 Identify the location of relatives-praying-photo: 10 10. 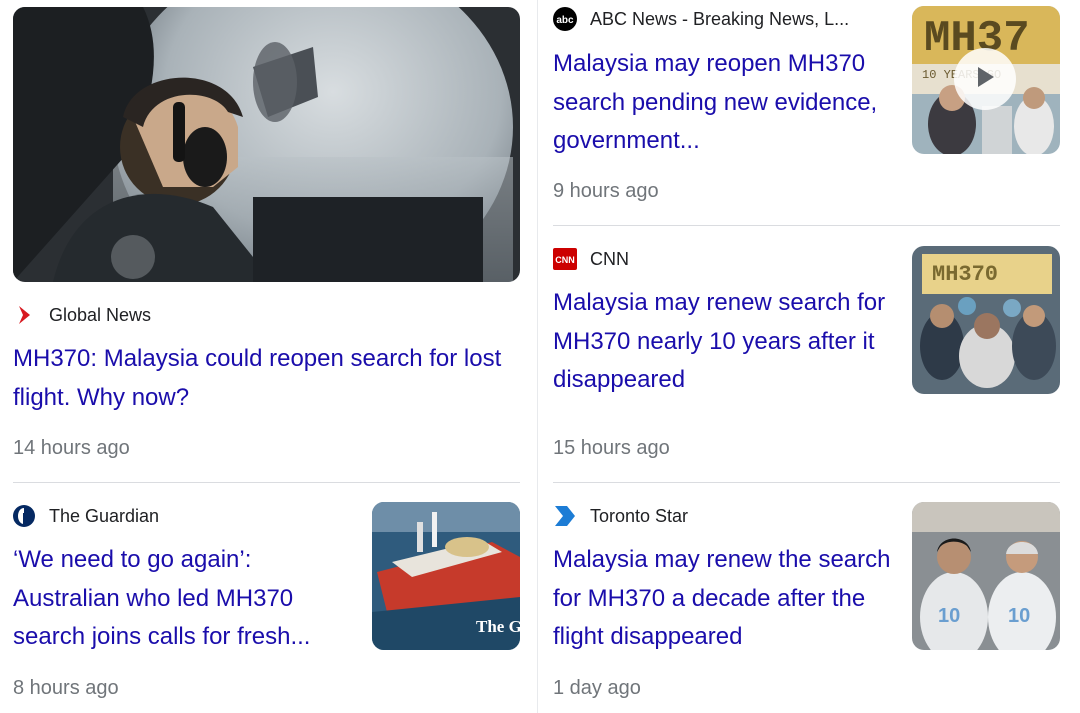
(986, 576).